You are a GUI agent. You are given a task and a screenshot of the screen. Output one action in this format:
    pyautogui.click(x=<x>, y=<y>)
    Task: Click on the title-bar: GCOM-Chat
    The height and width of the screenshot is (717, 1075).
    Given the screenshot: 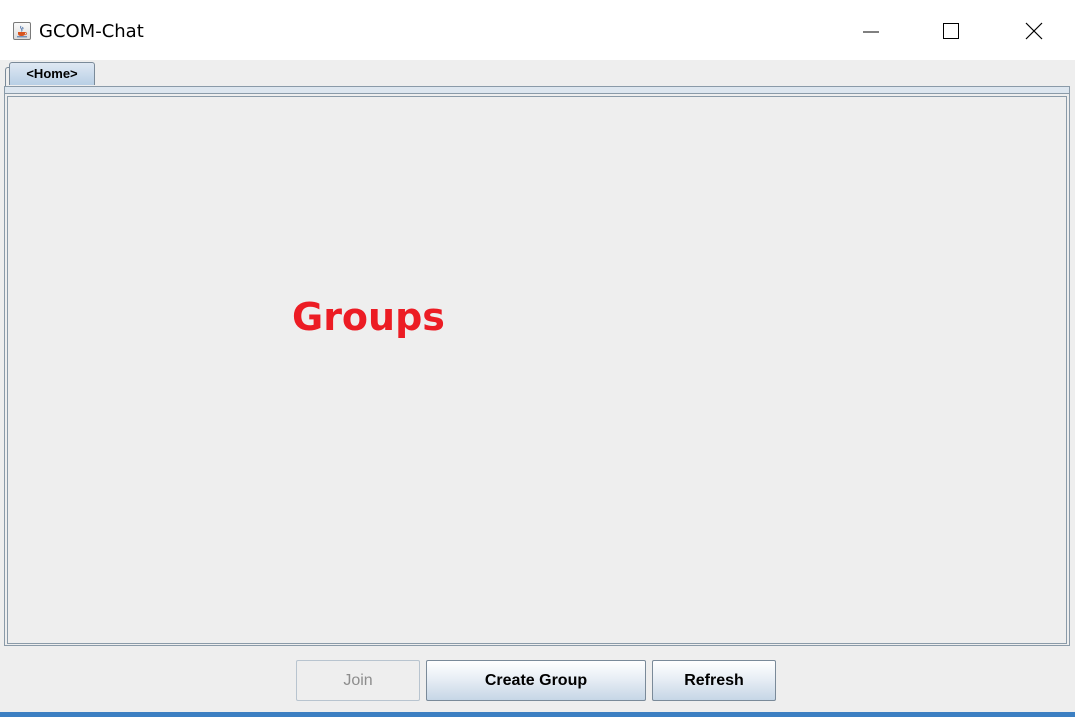 What is the action you would take?
    pyautogui.click(x=537, y=30)
    